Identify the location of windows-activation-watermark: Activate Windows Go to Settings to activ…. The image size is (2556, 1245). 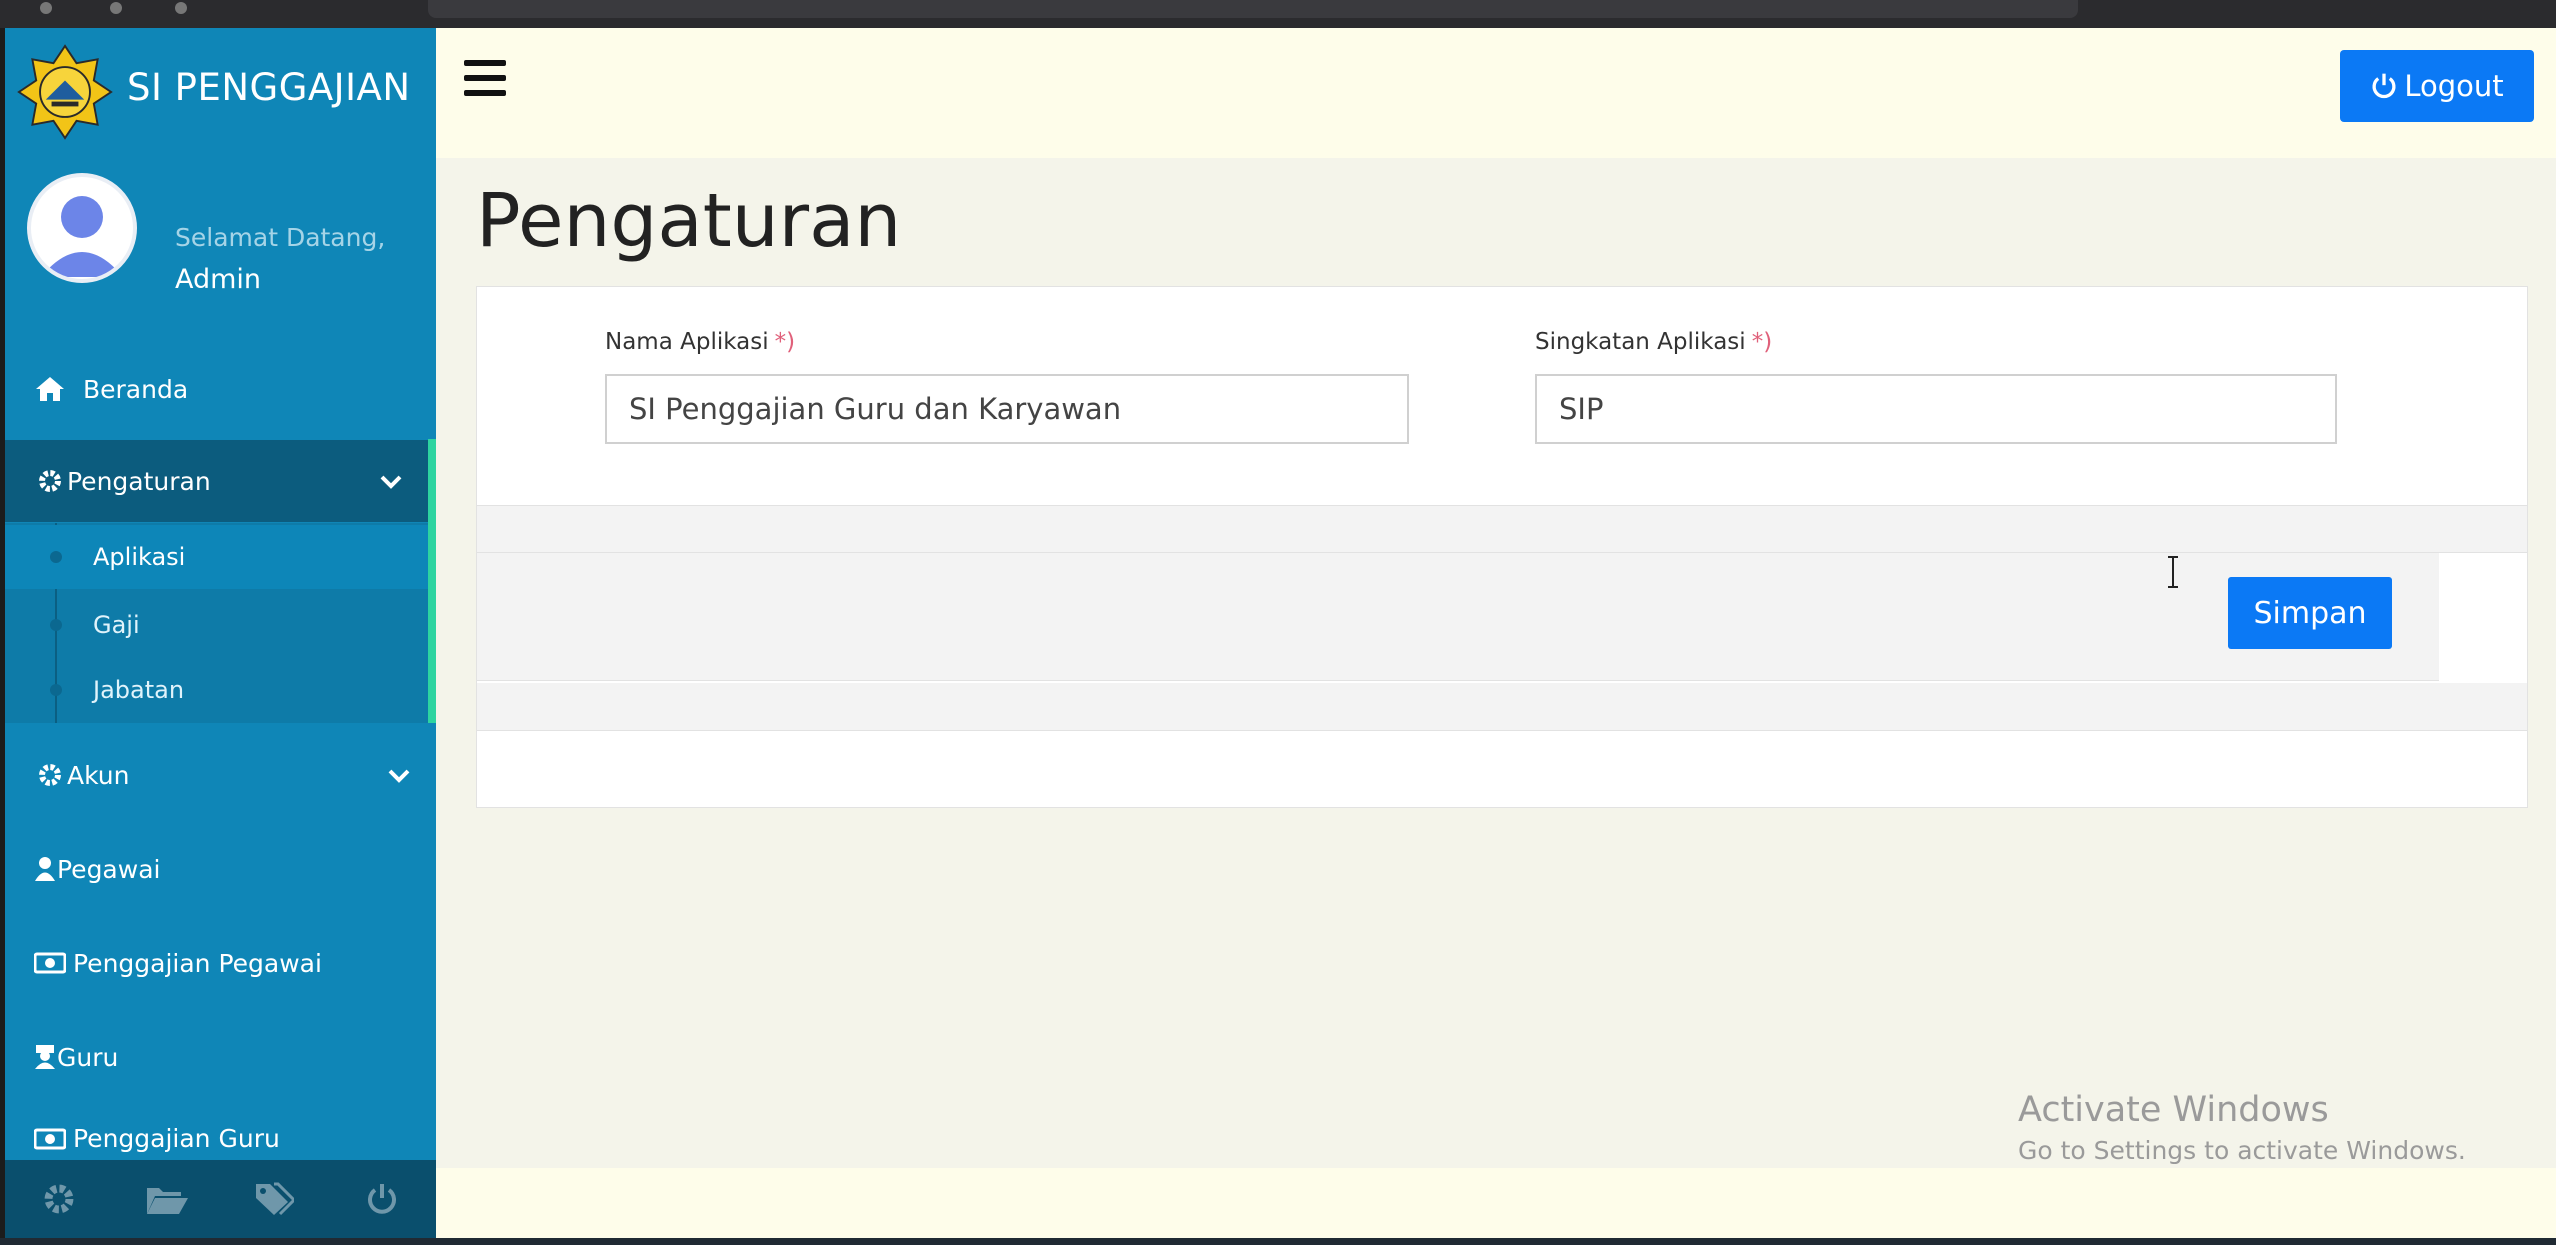
(2242, 1127).